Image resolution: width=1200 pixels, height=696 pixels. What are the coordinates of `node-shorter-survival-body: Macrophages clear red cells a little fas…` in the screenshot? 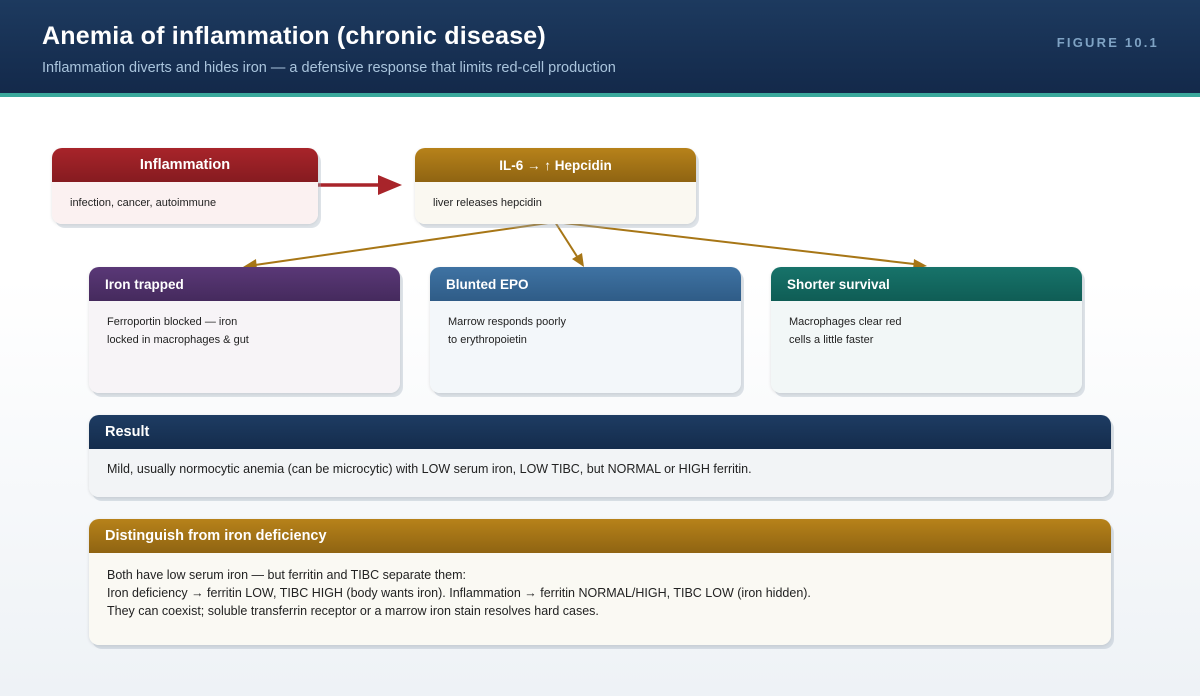 It's located at (926, 347).